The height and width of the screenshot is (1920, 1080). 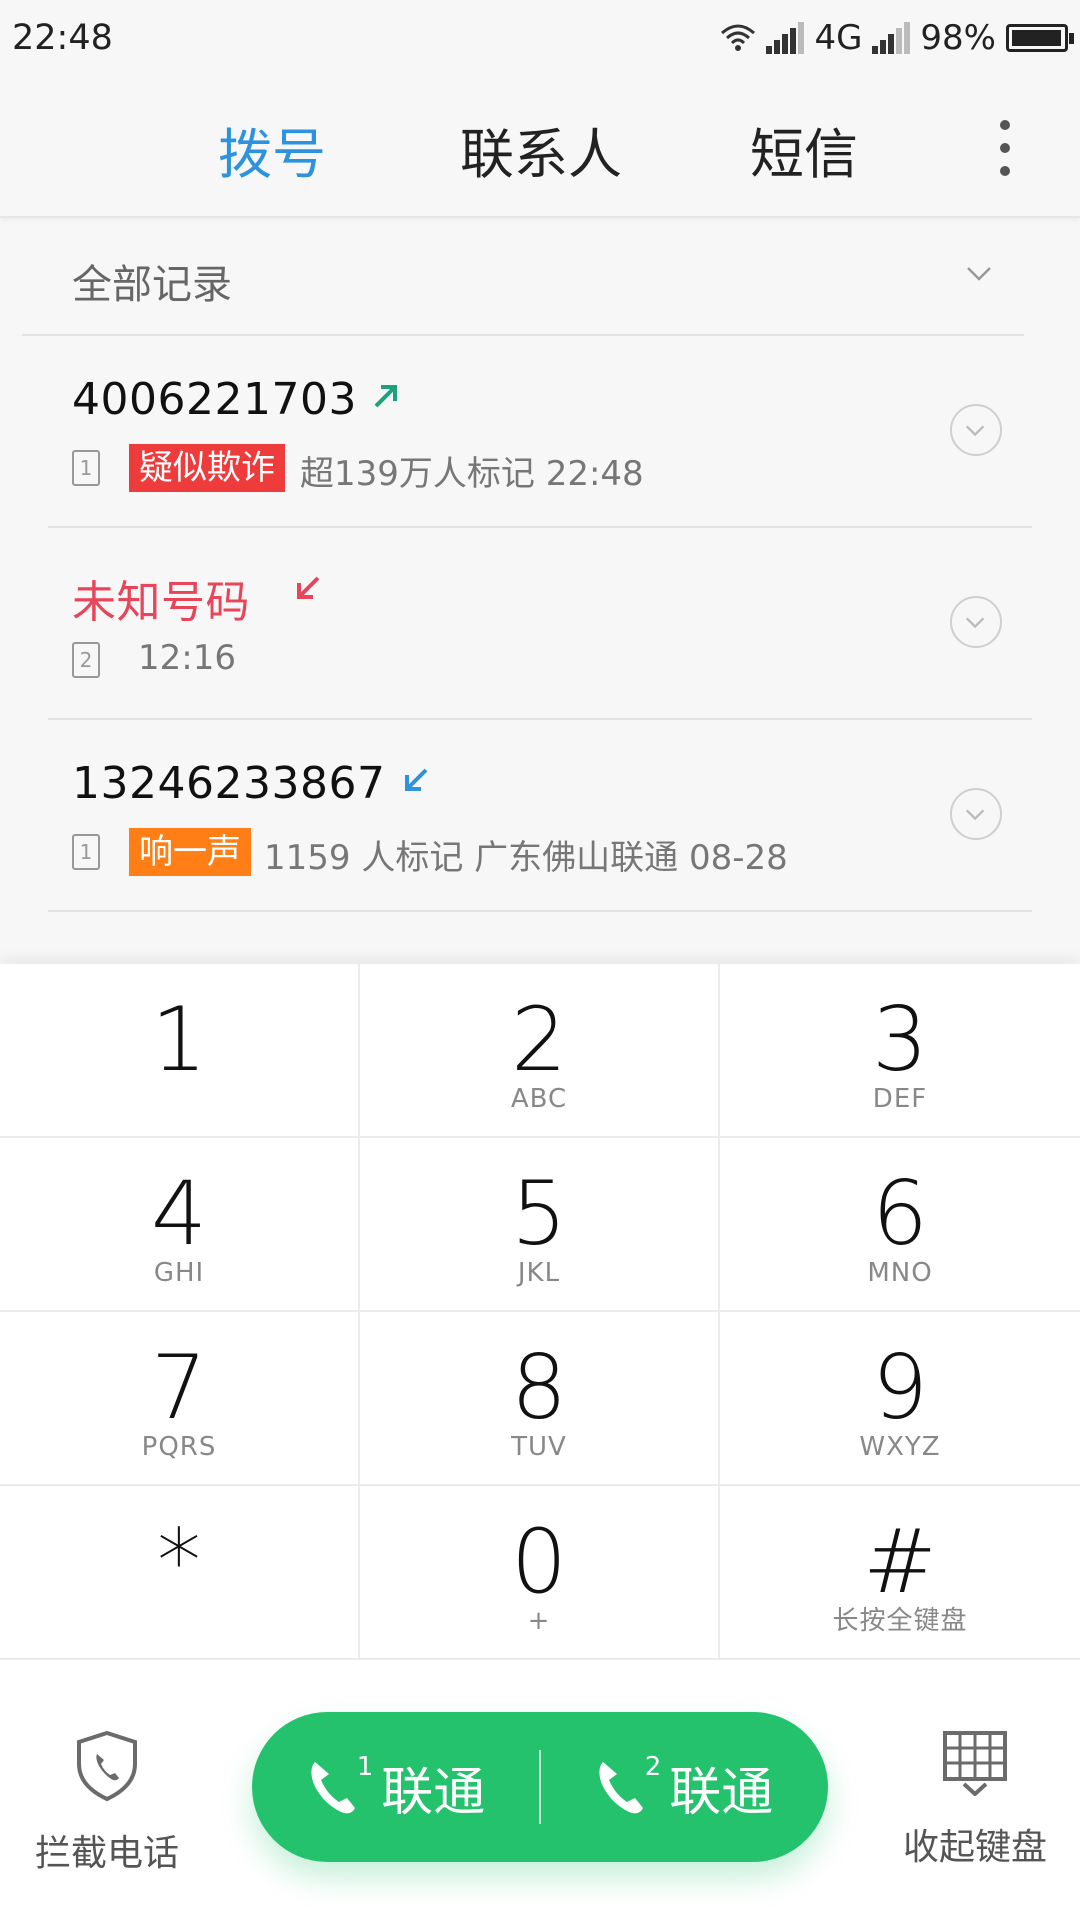 I want to click on call-sim2-button: 2 联通, so click(x=684, y=1787).